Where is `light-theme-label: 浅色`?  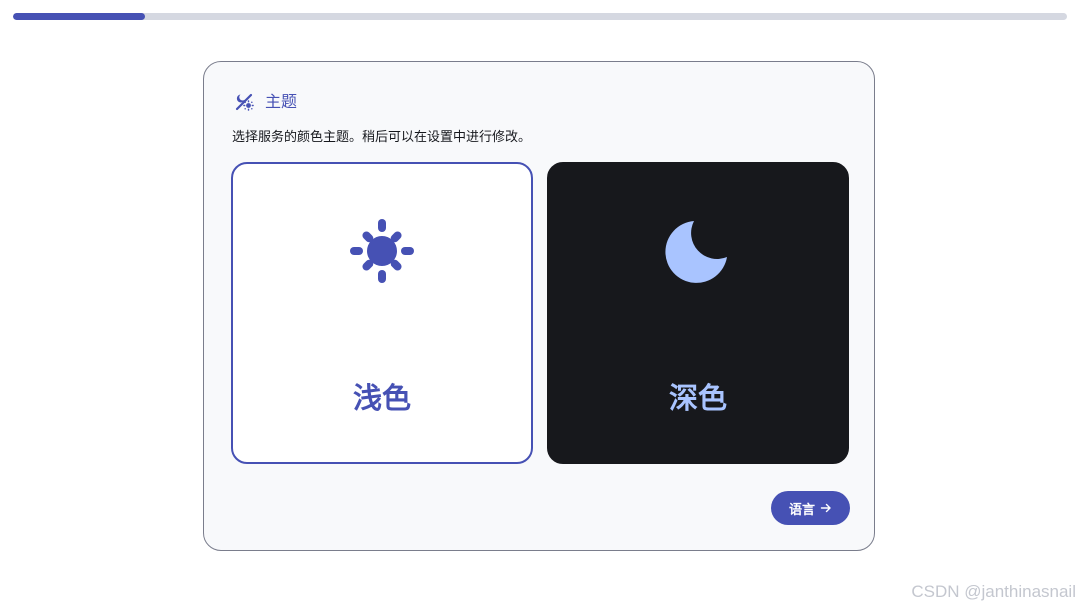 light-theme-label: 浅色 is located at coordinates (381, 398).